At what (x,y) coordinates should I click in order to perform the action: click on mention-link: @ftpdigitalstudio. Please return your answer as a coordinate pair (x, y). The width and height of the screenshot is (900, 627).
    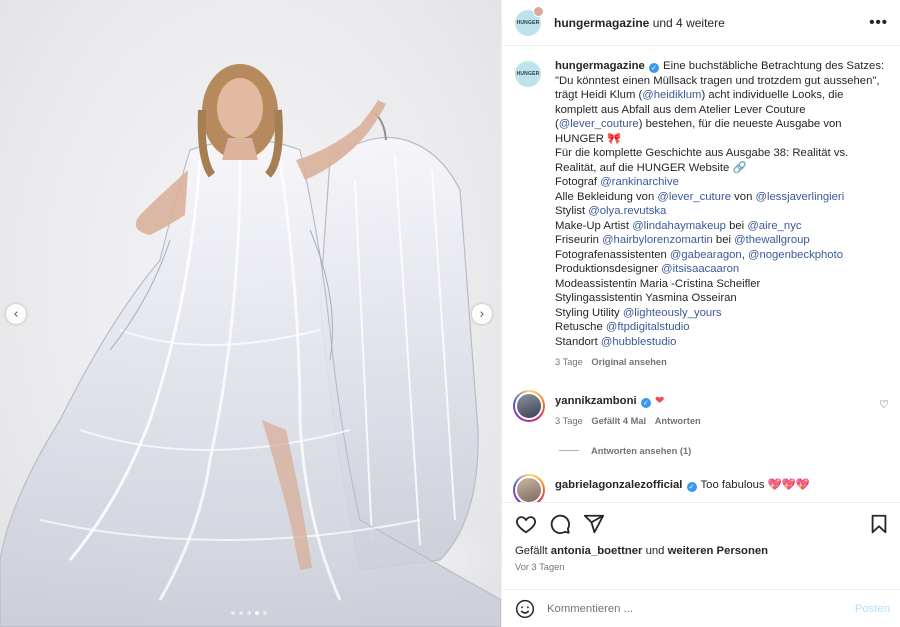
    Looking at the image, I should click on (648, 327).